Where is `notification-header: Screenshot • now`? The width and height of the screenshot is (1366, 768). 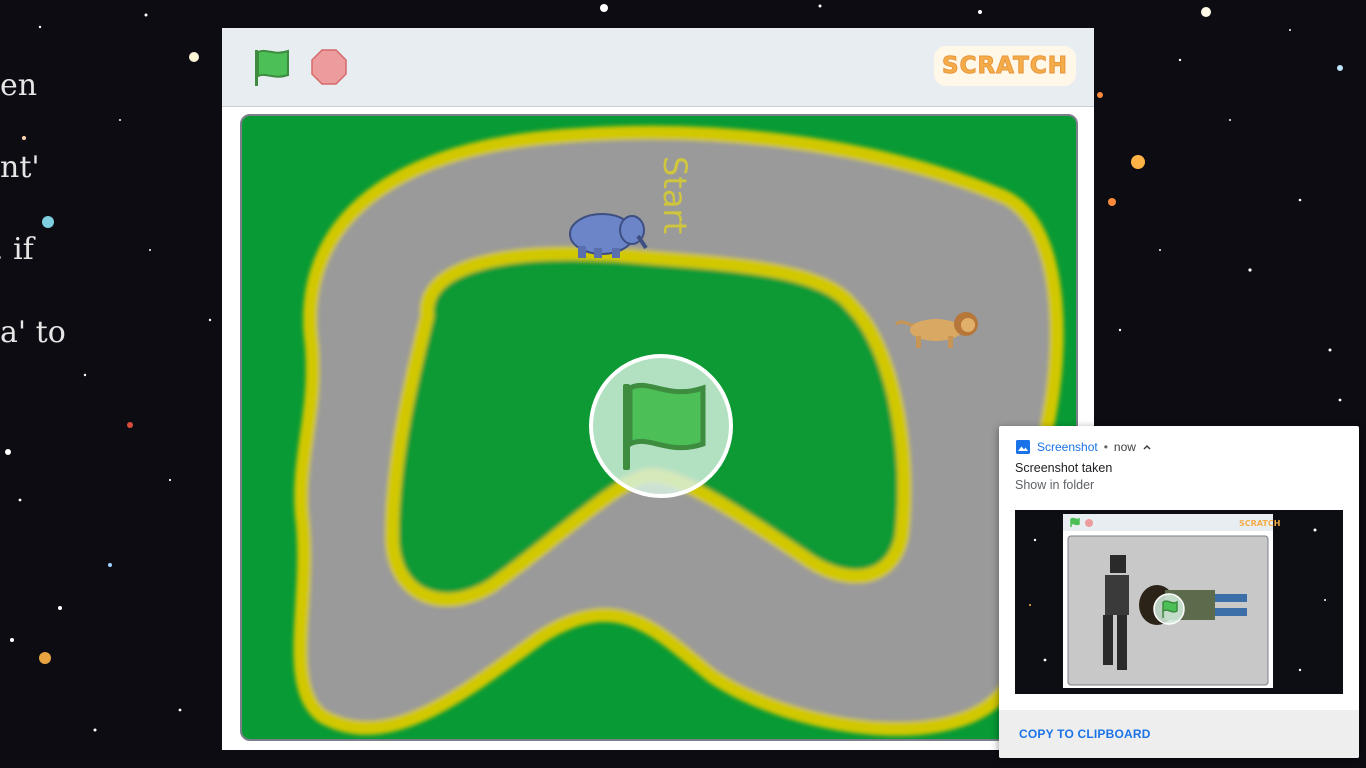
notification-header: Screenshot • now is located at coordinates (1083, 447).